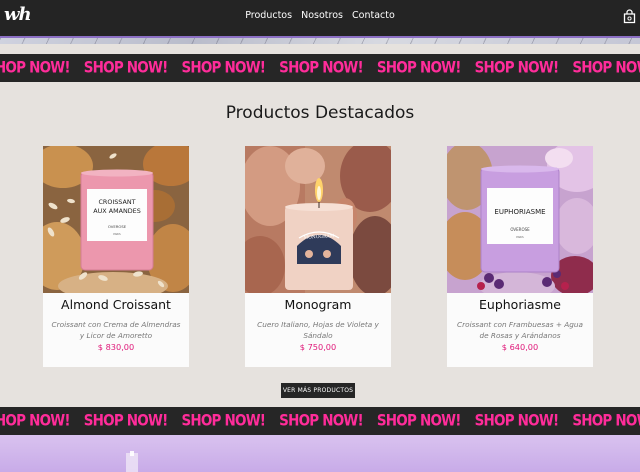 This screenshot has height=472, width=640. Describe the element at coordinates (318, 219) in the screenshot. I see `product-image: MONOGRAM` at that location.